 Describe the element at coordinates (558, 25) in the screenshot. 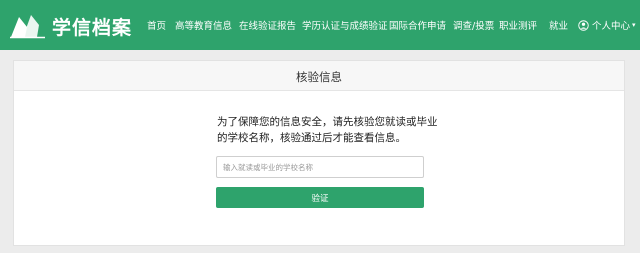

I see `nav-employment: 就业` at that location.